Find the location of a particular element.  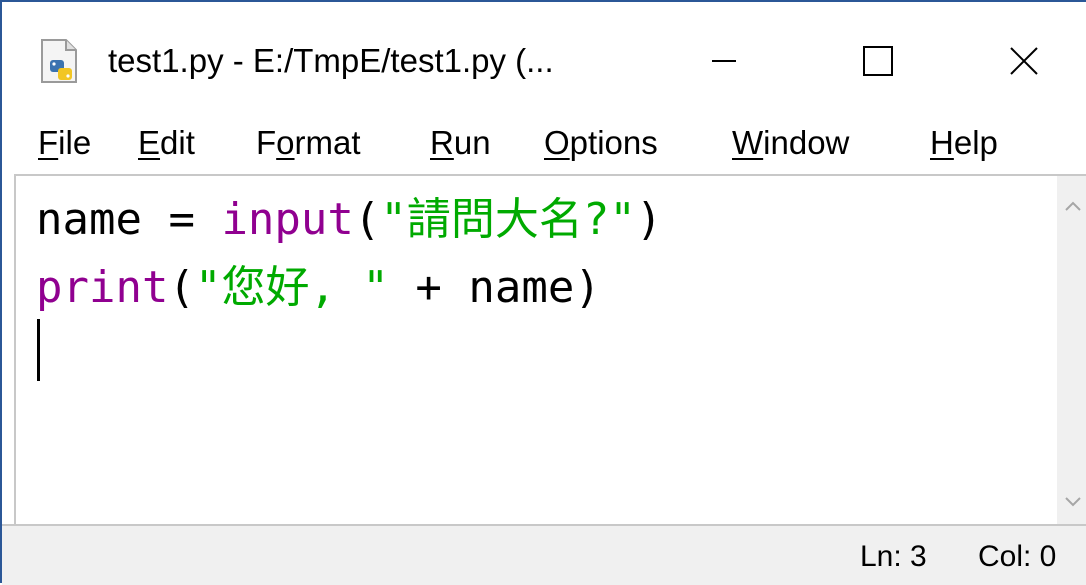

line-indicator: Ln: 3 is located at coordinates (893, 556).